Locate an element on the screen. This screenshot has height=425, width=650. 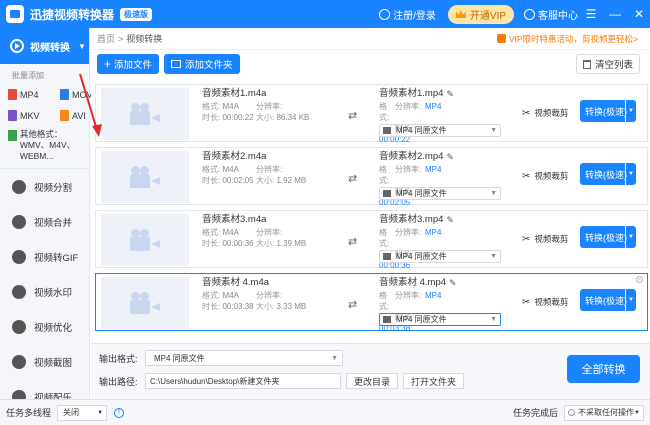
output-path-input: C:\Users\hudun\Desktop\新建文件夹 is located at coordinates (243, 381).